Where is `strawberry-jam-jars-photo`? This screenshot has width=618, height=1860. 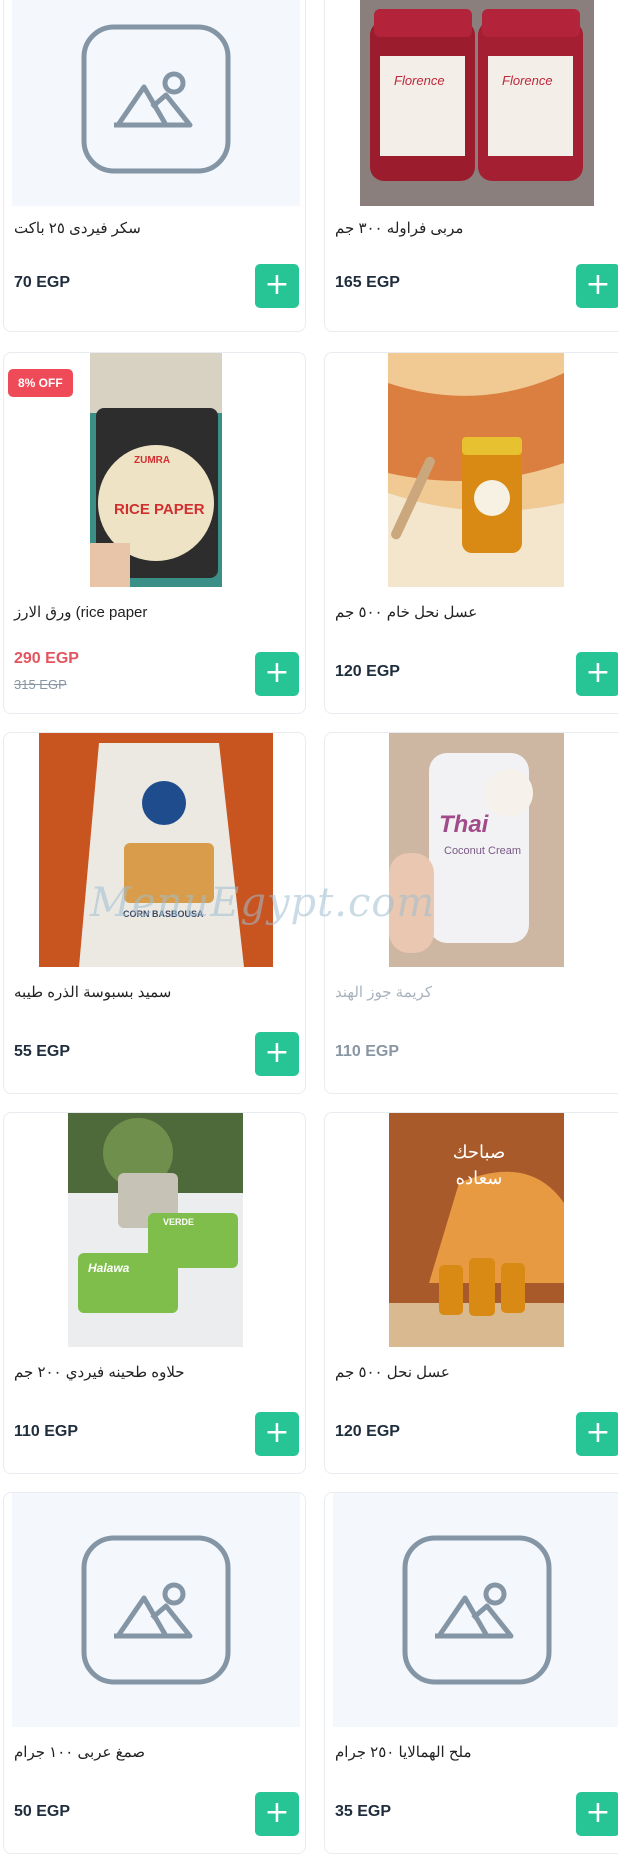 strawberry-jam-jars-photo is located at coordinates (477, 103).